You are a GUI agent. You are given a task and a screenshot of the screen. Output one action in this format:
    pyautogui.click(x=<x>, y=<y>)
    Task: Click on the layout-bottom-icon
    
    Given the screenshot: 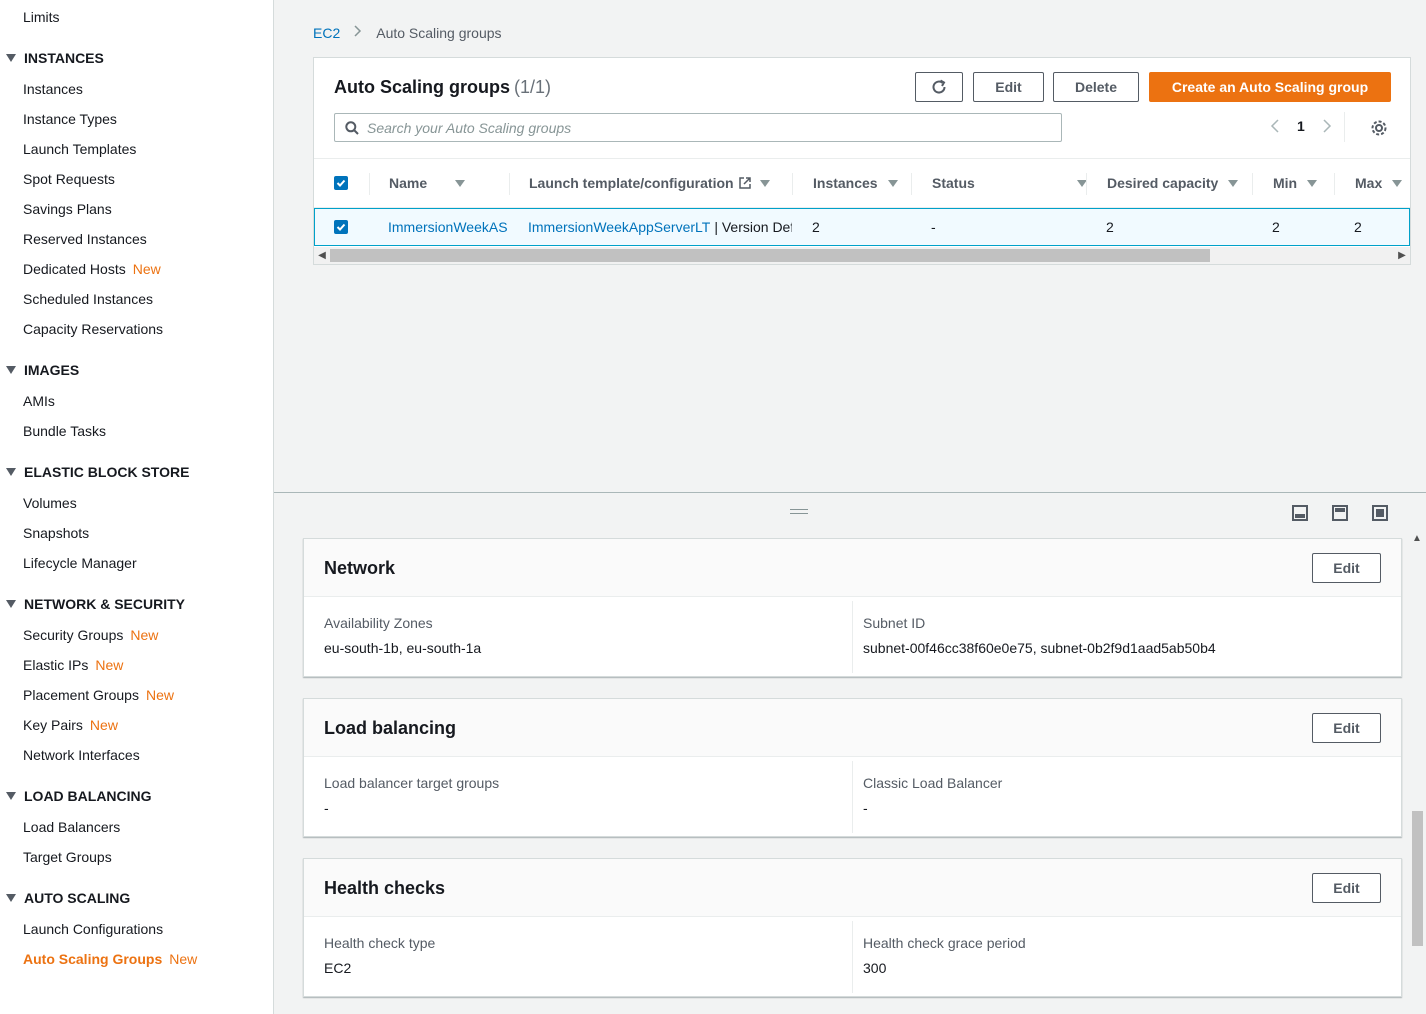 What is the action you would take?
    pyautogui.click(x=1300, y=513)
    